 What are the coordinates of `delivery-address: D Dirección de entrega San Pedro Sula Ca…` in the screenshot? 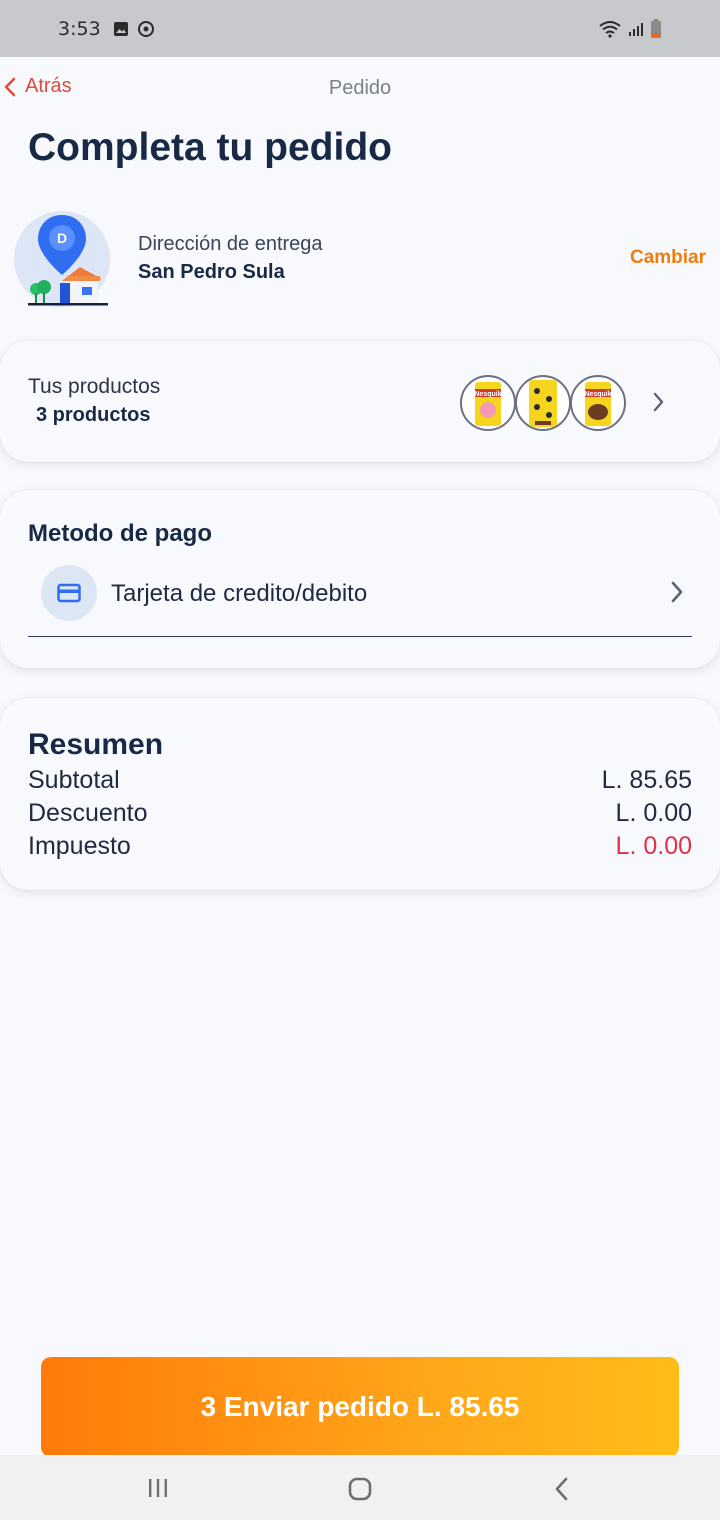 It's located at (360, 260).